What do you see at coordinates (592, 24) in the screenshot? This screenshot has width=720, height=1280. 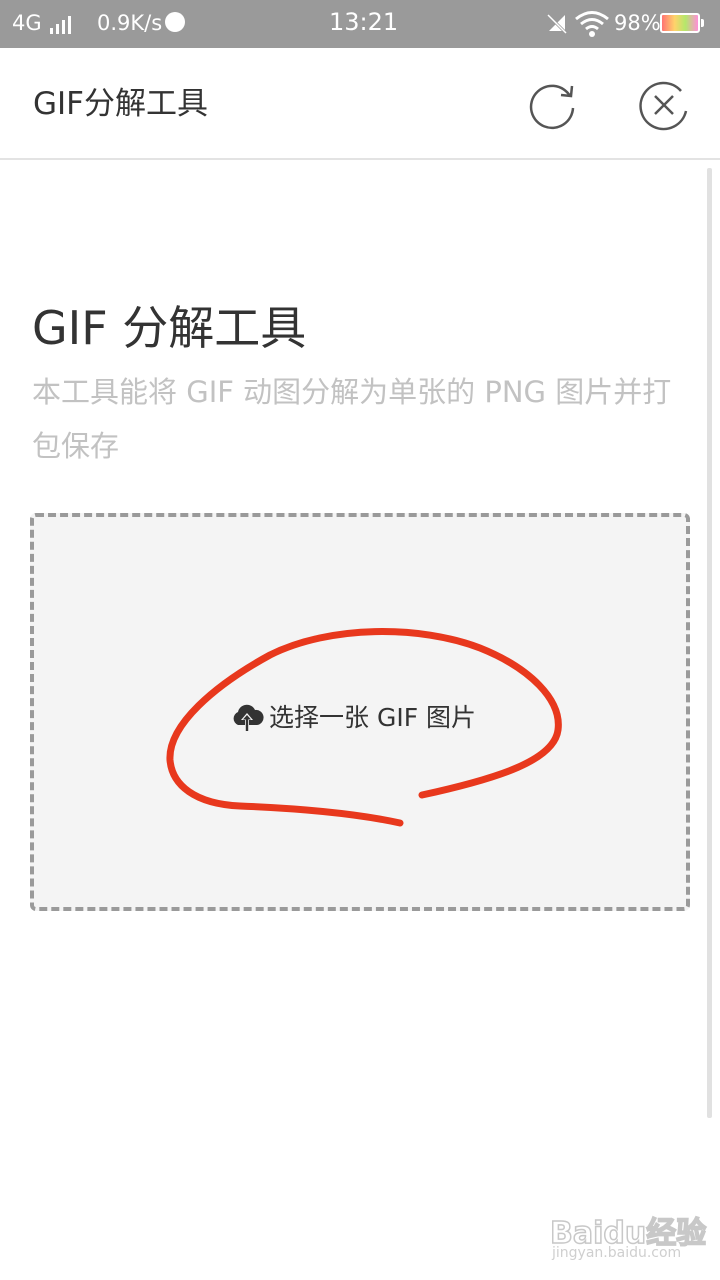 I see `wifi-icon` at bounding box center [592, 24].